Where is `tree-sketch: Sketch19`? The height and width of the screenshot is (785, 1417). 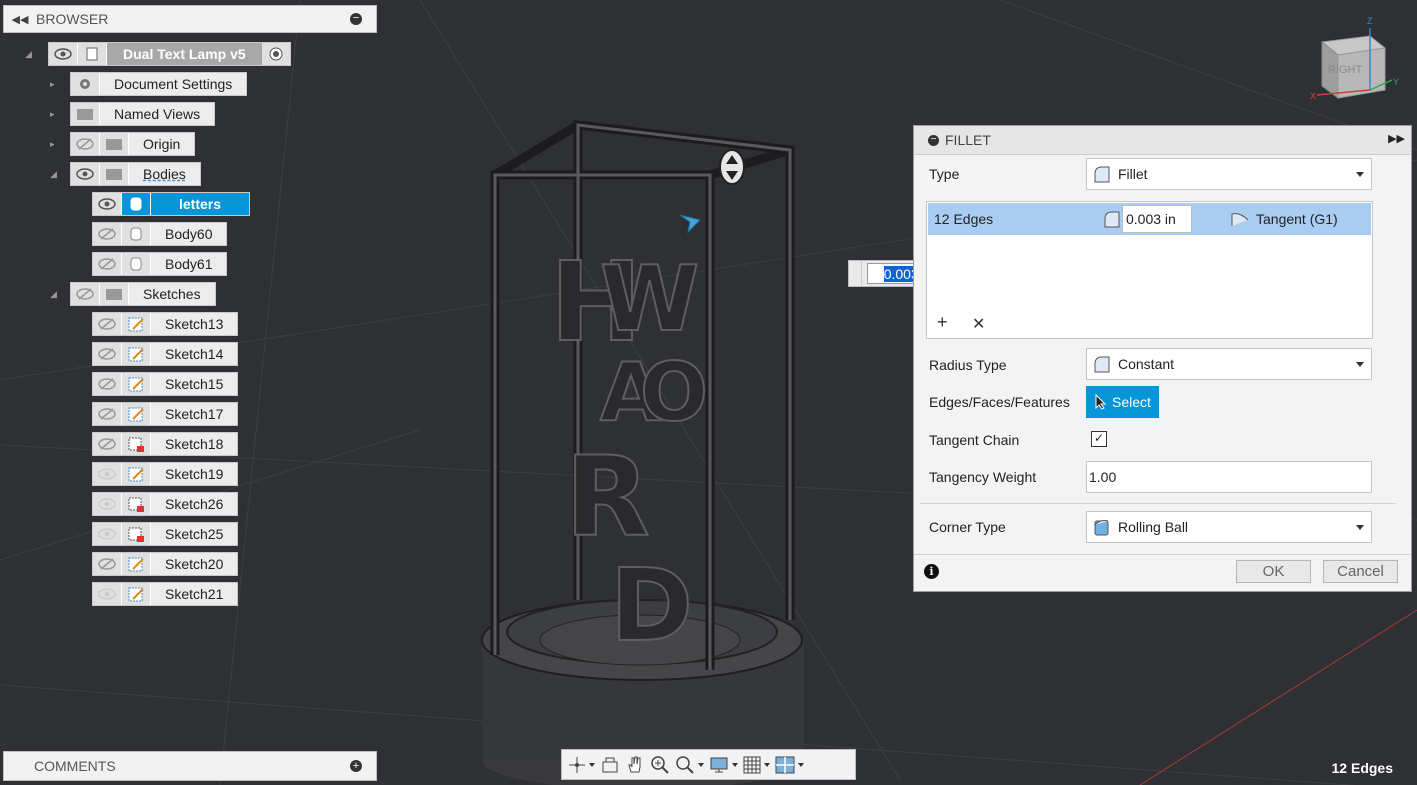 tree-sketch: Sketch19 is located at coordinates (165, 474).